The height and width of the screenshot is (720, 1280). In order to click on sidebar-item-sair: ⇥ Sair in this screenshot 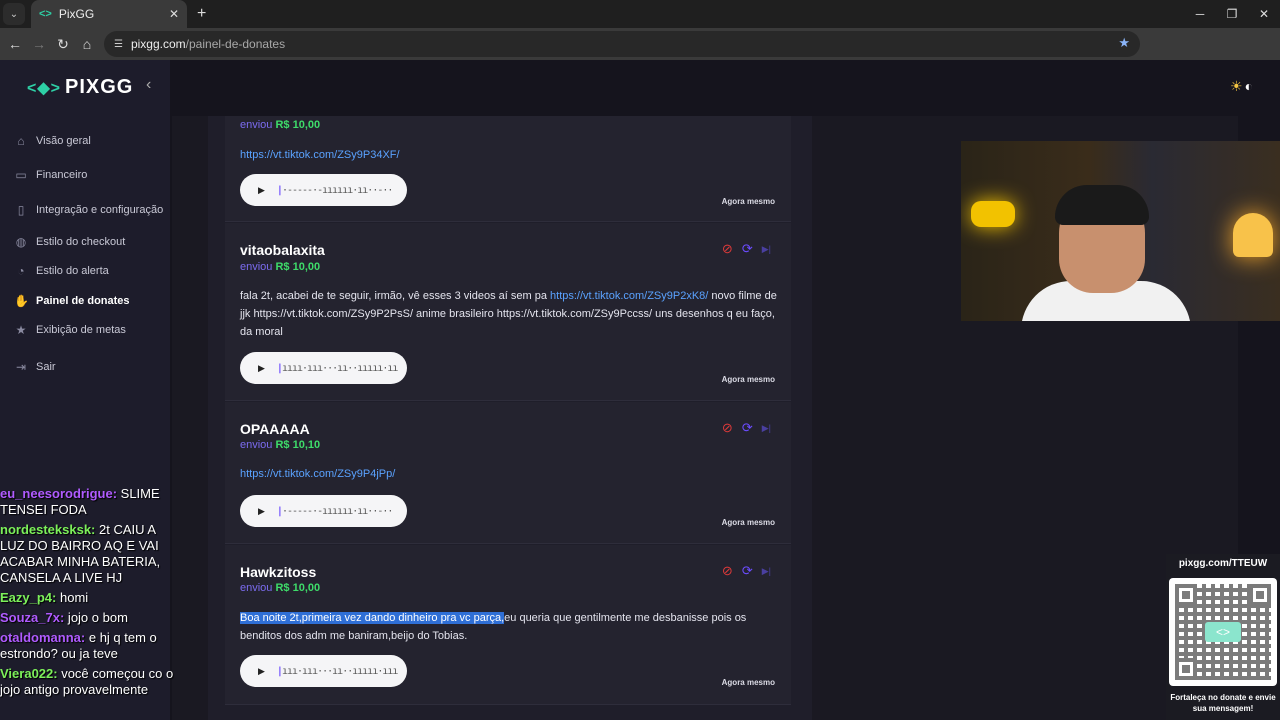, I will do `click(35, 367)`.